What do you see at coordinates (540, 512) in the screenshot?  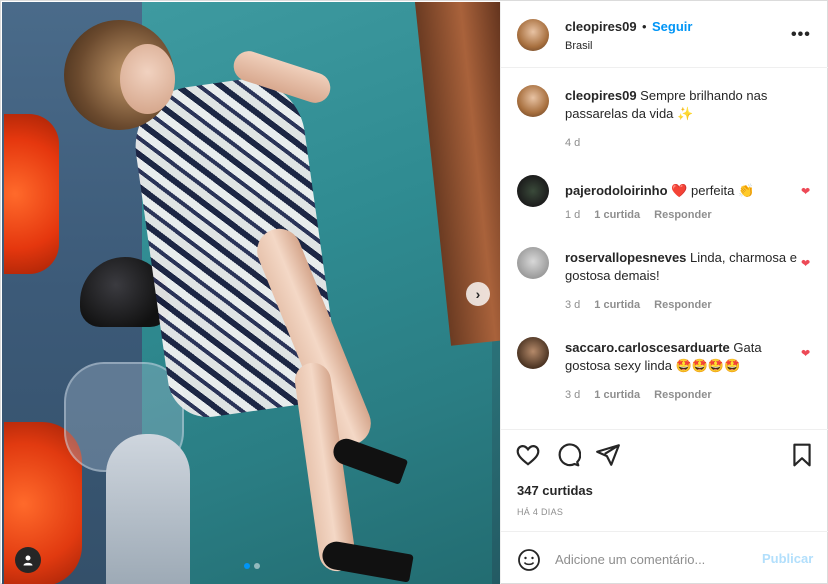 I see `post-date: HÁ 4 DIAS` at bounding box center [540, 512].